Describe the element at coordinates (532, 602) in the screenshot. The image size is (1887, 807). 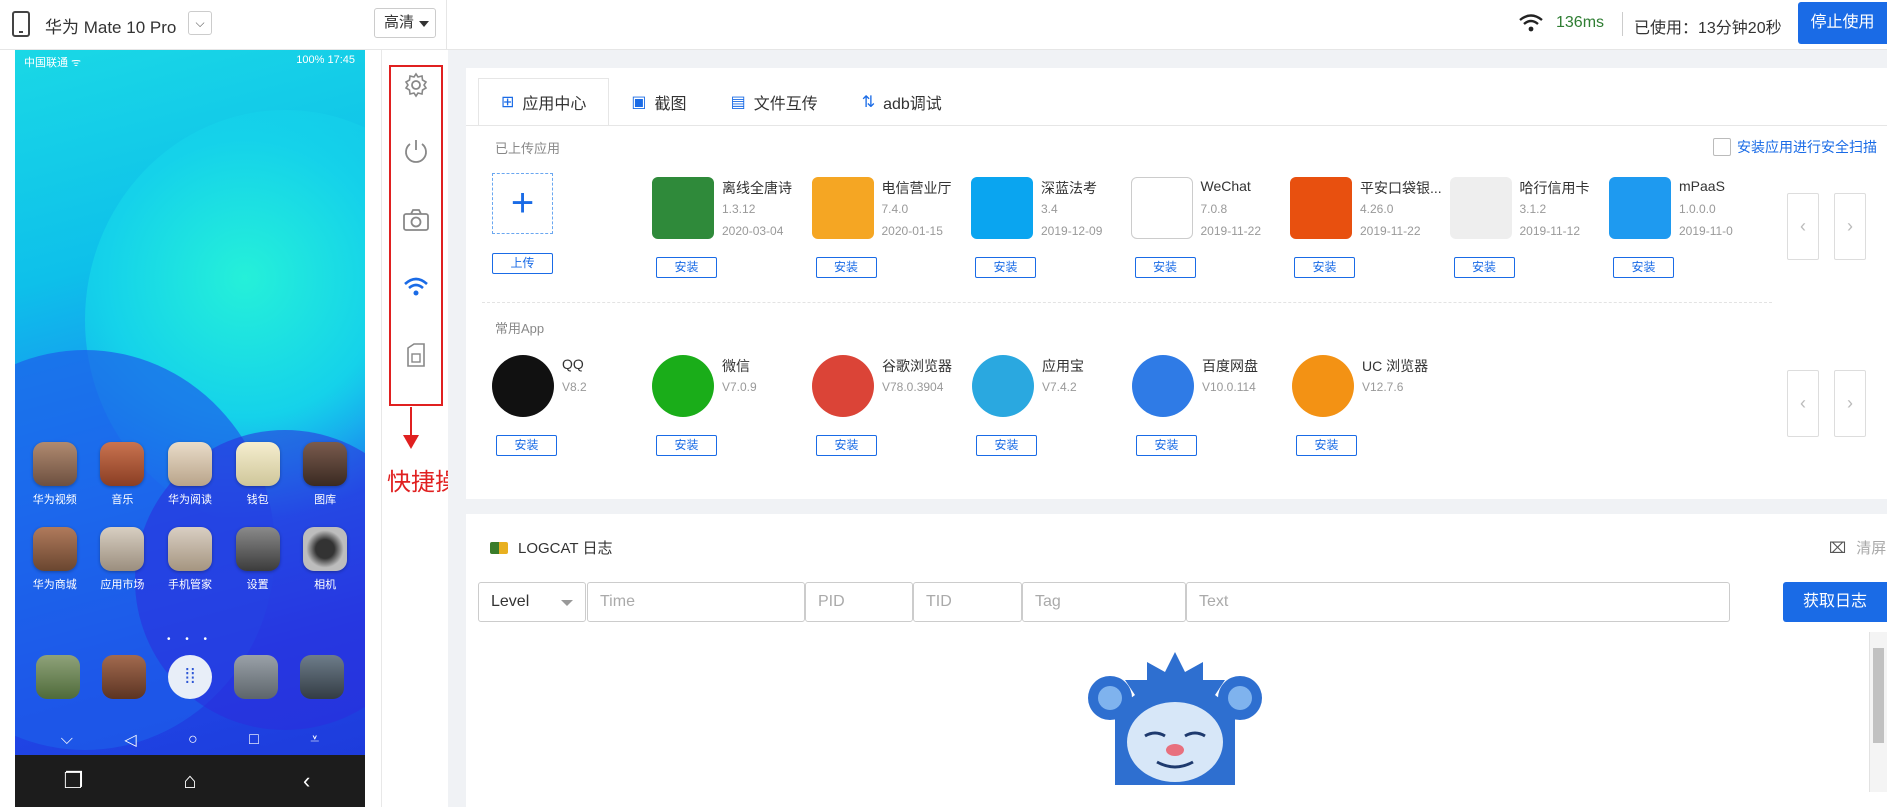
I see `level-select: Level` at that location.